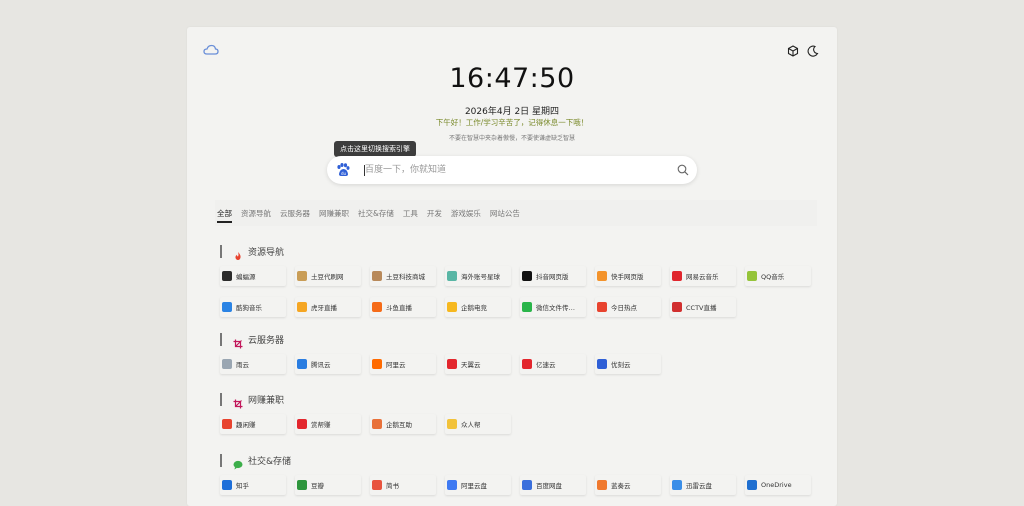 The width and height of the screenshot is (1024, 506). Describe the element at coordinates (628, 485) in the screenshot. I see `site-card: 蓝奏云` at that location.